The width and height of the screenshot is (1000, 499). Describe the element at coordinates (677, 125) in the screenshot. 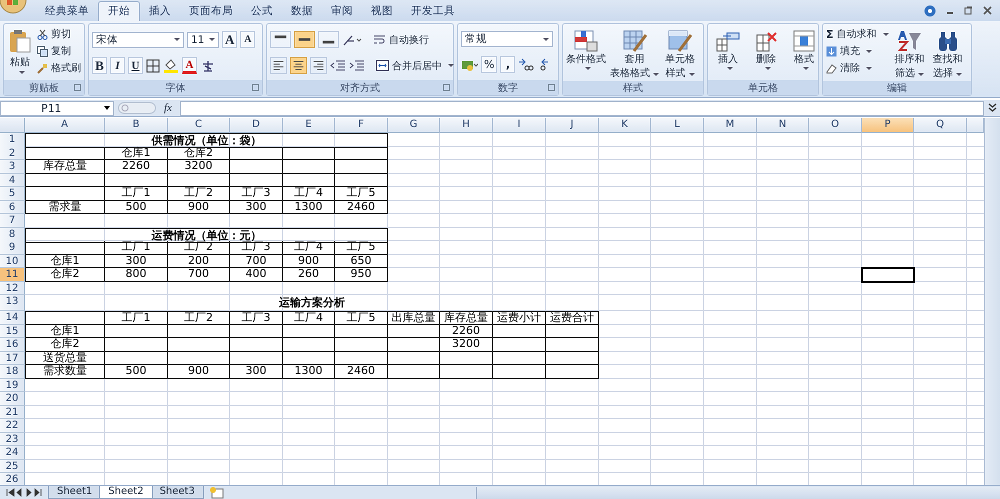

I see `column-header: L` at that location.